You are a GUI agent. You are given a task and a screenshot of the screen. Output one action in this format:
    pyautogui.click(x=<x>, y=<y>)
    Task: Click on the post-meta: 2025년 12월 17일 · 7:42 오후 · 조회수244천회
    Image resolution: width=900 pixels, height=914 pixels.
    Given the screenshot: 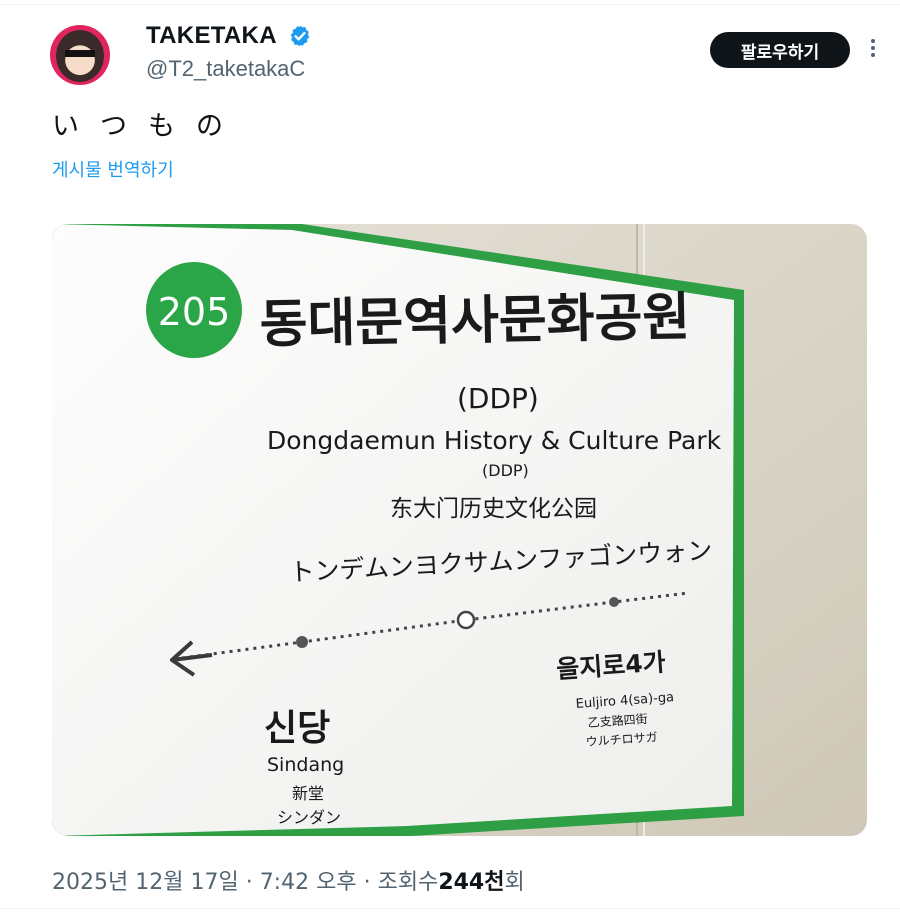 What is the action you would take?
    pyautogui.click(x=288, y=880)
    